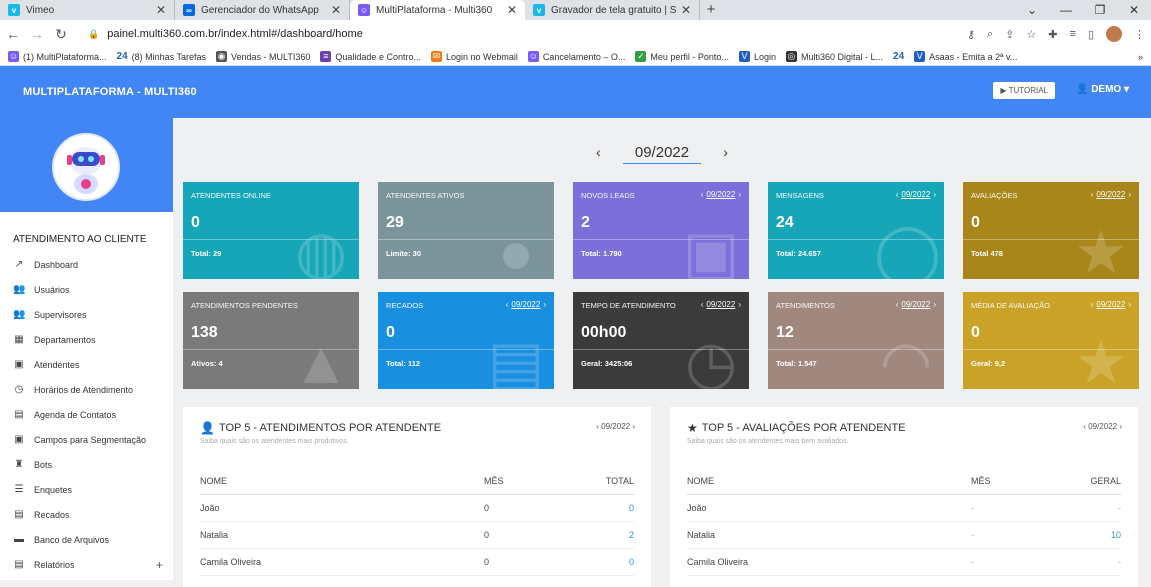 The width and height of the screenshot is (1151, 587). I want to click on card-background-icon: ◯, so click(908, 249).